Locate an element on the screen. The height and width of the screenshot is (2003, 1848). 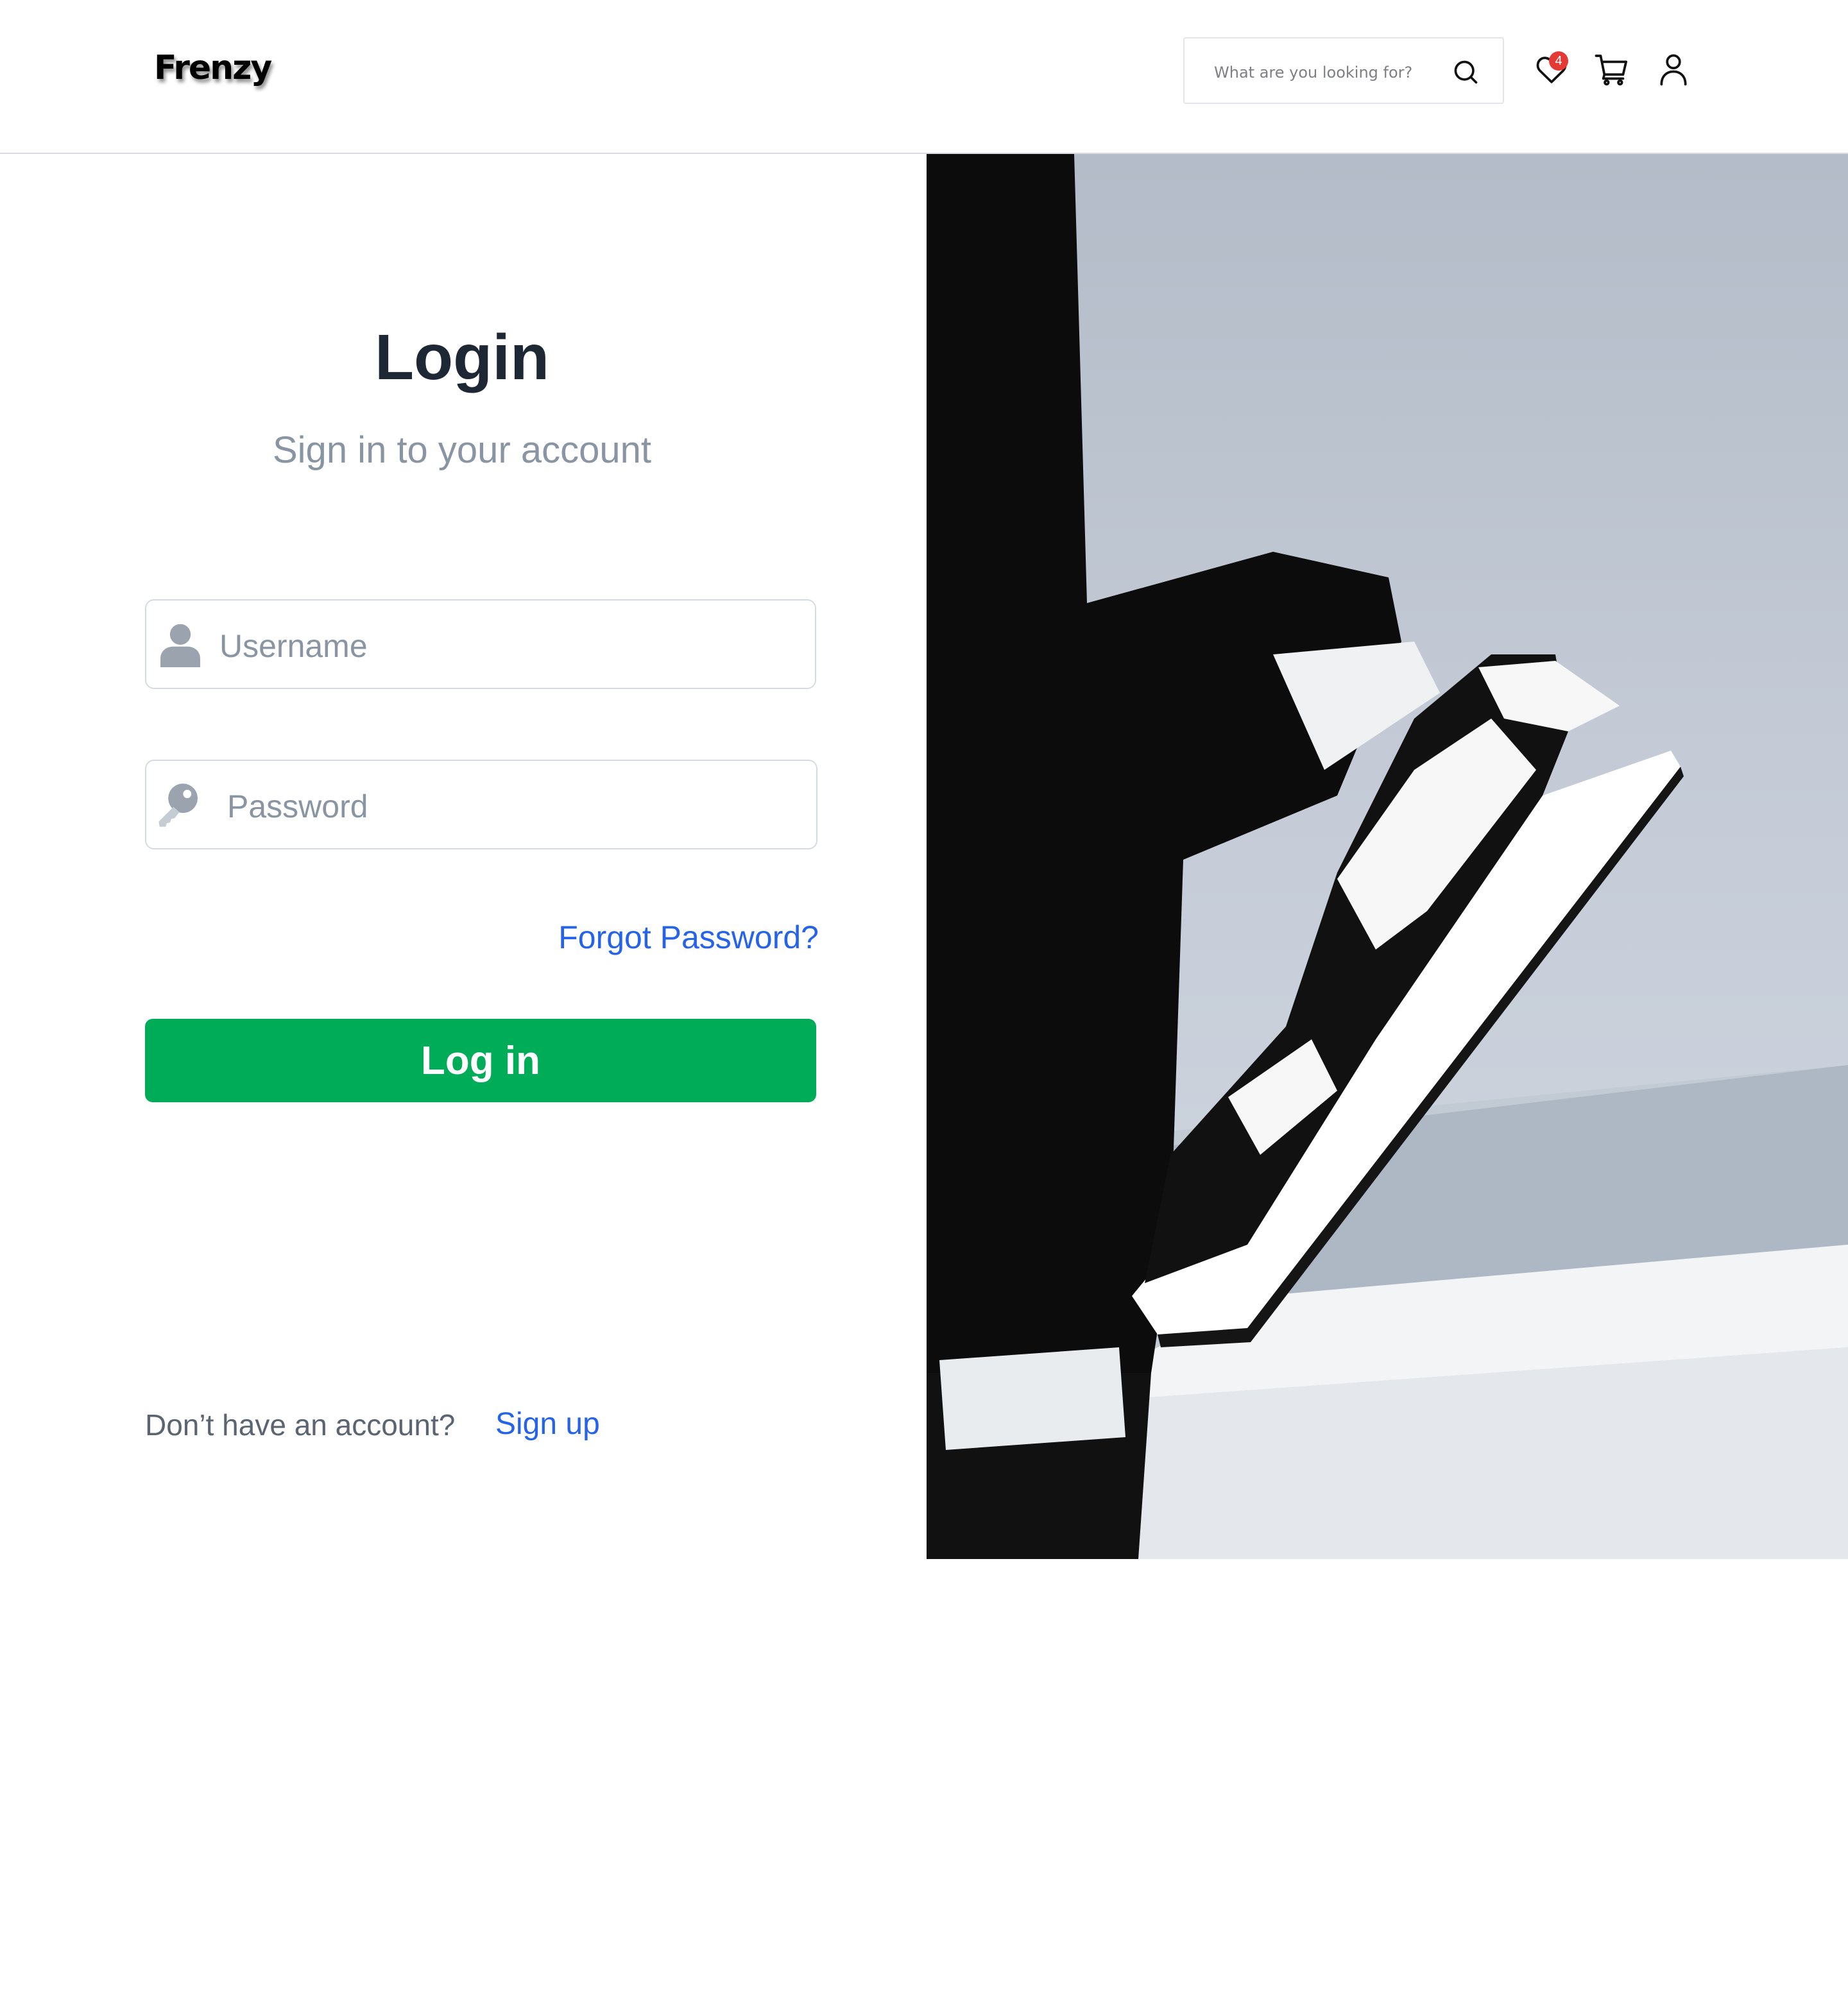
forgot-password-link: Forgot Password? is located at coordinates (689, 937).